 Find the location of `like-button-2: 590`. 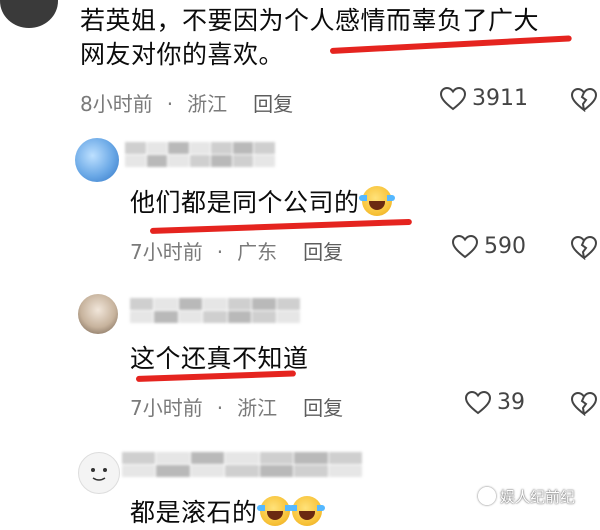

like-button-2: 590 is located at coordinates (489, 246).